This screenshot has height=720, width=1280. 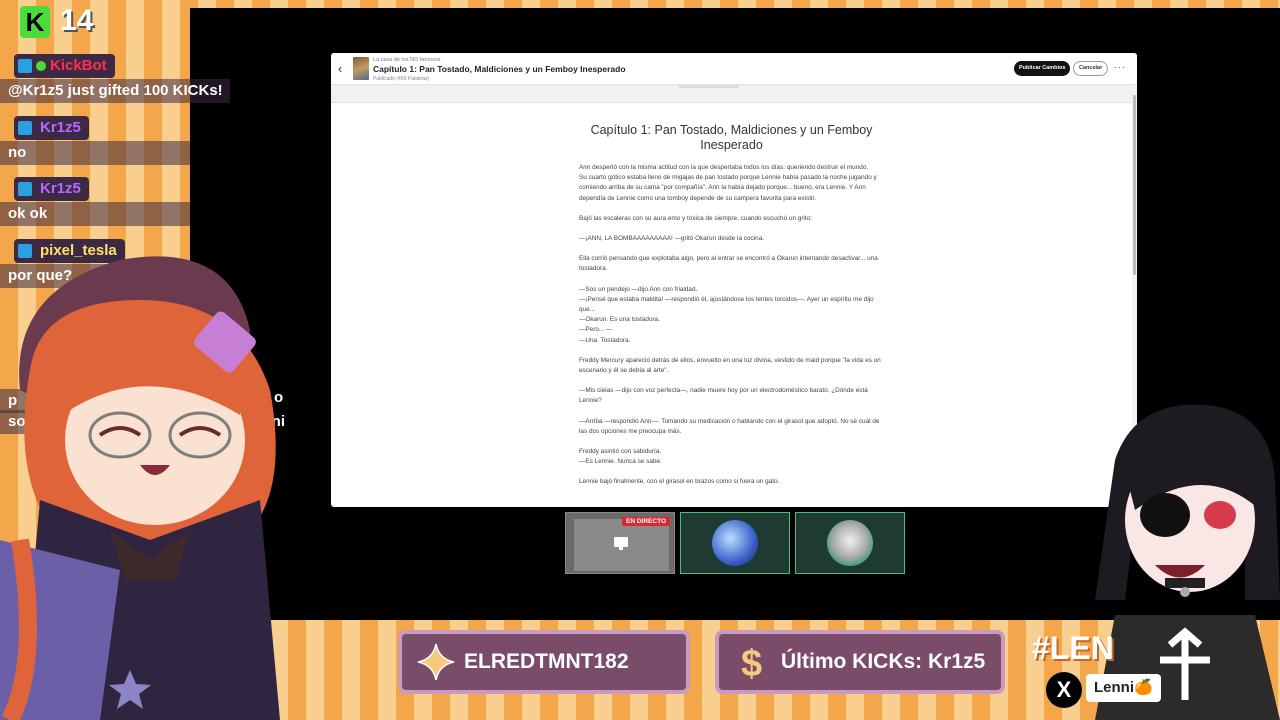 I want to click on chat-username: KickBot, so click(x=64, y=66).